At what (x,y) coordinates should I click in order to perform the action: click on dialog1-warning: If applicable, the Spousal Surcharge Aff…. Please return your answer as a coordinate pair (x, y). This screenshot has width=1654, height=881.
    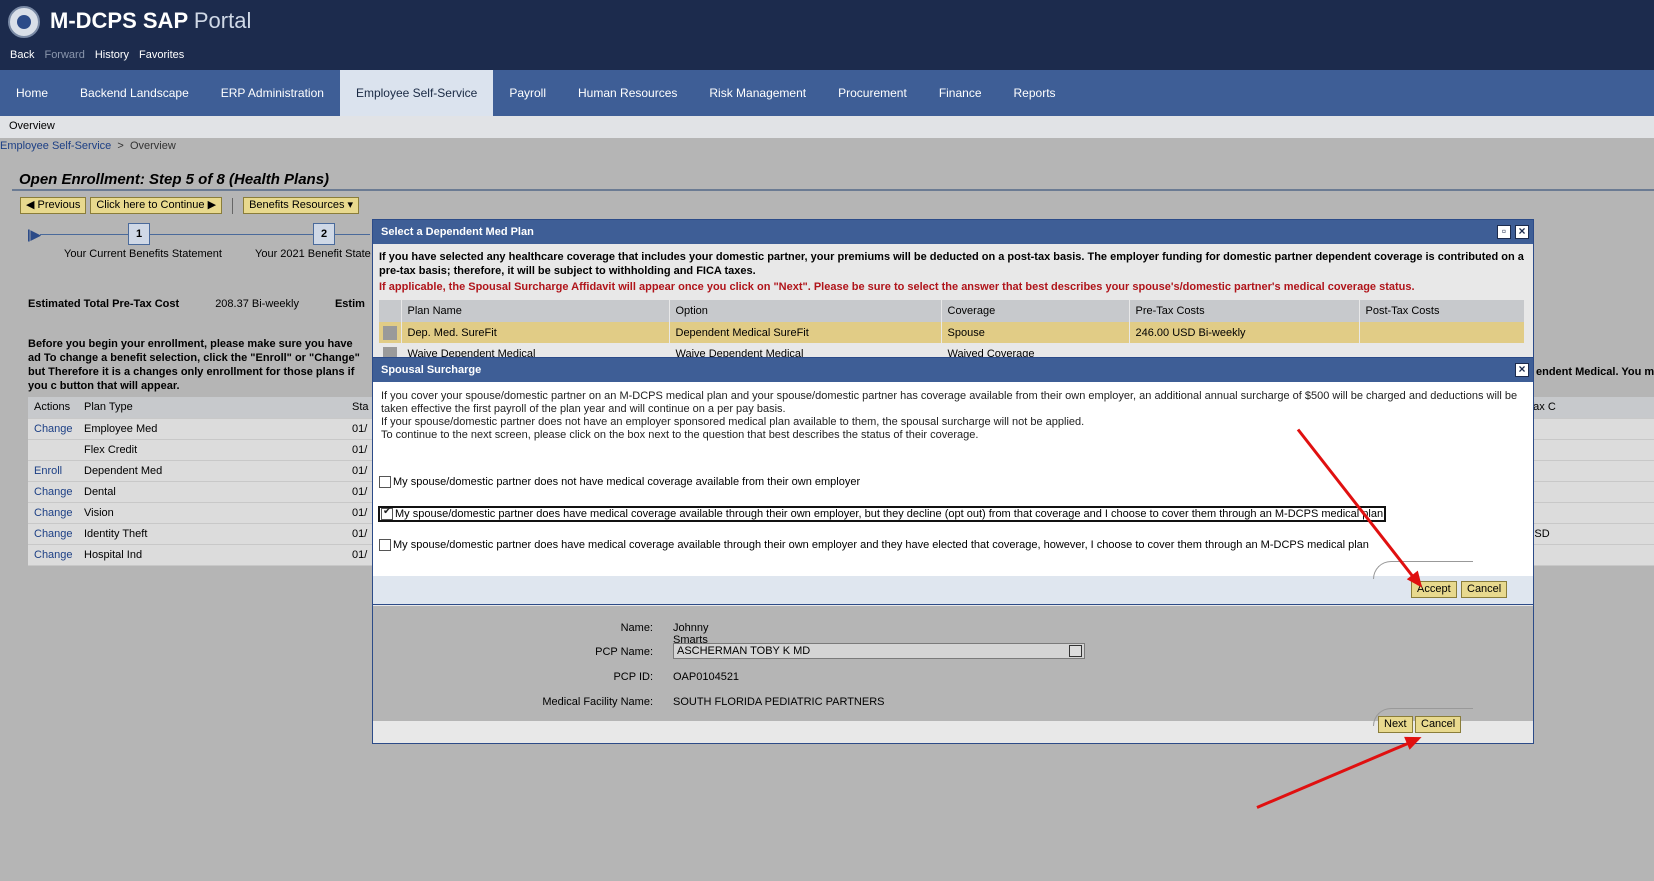
    Looking at the image, I should click on (897, 287).